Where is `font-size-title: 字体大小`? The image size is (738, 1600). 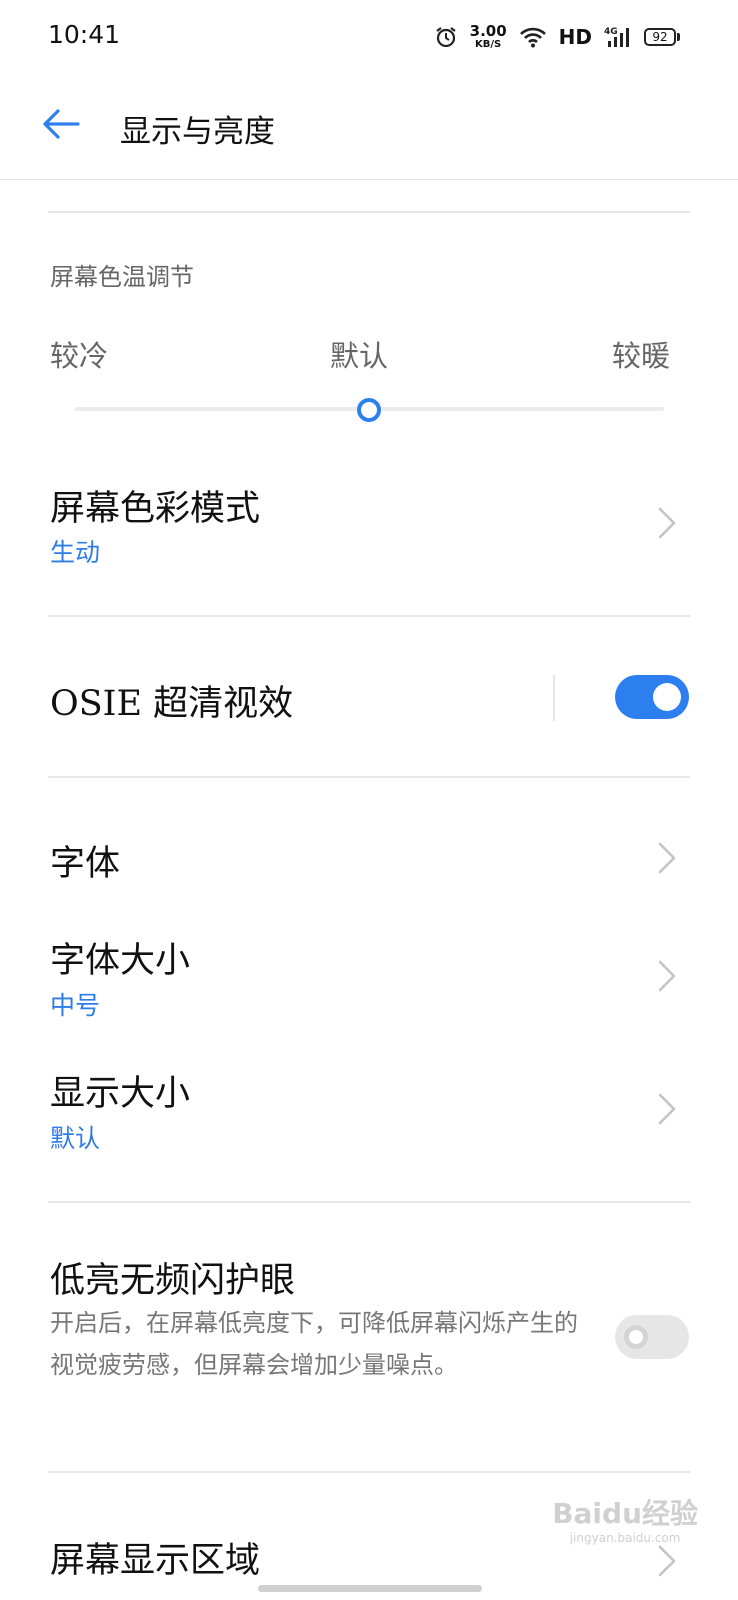
font-size-title: 字体大小 is located at coordinates (120, 961).